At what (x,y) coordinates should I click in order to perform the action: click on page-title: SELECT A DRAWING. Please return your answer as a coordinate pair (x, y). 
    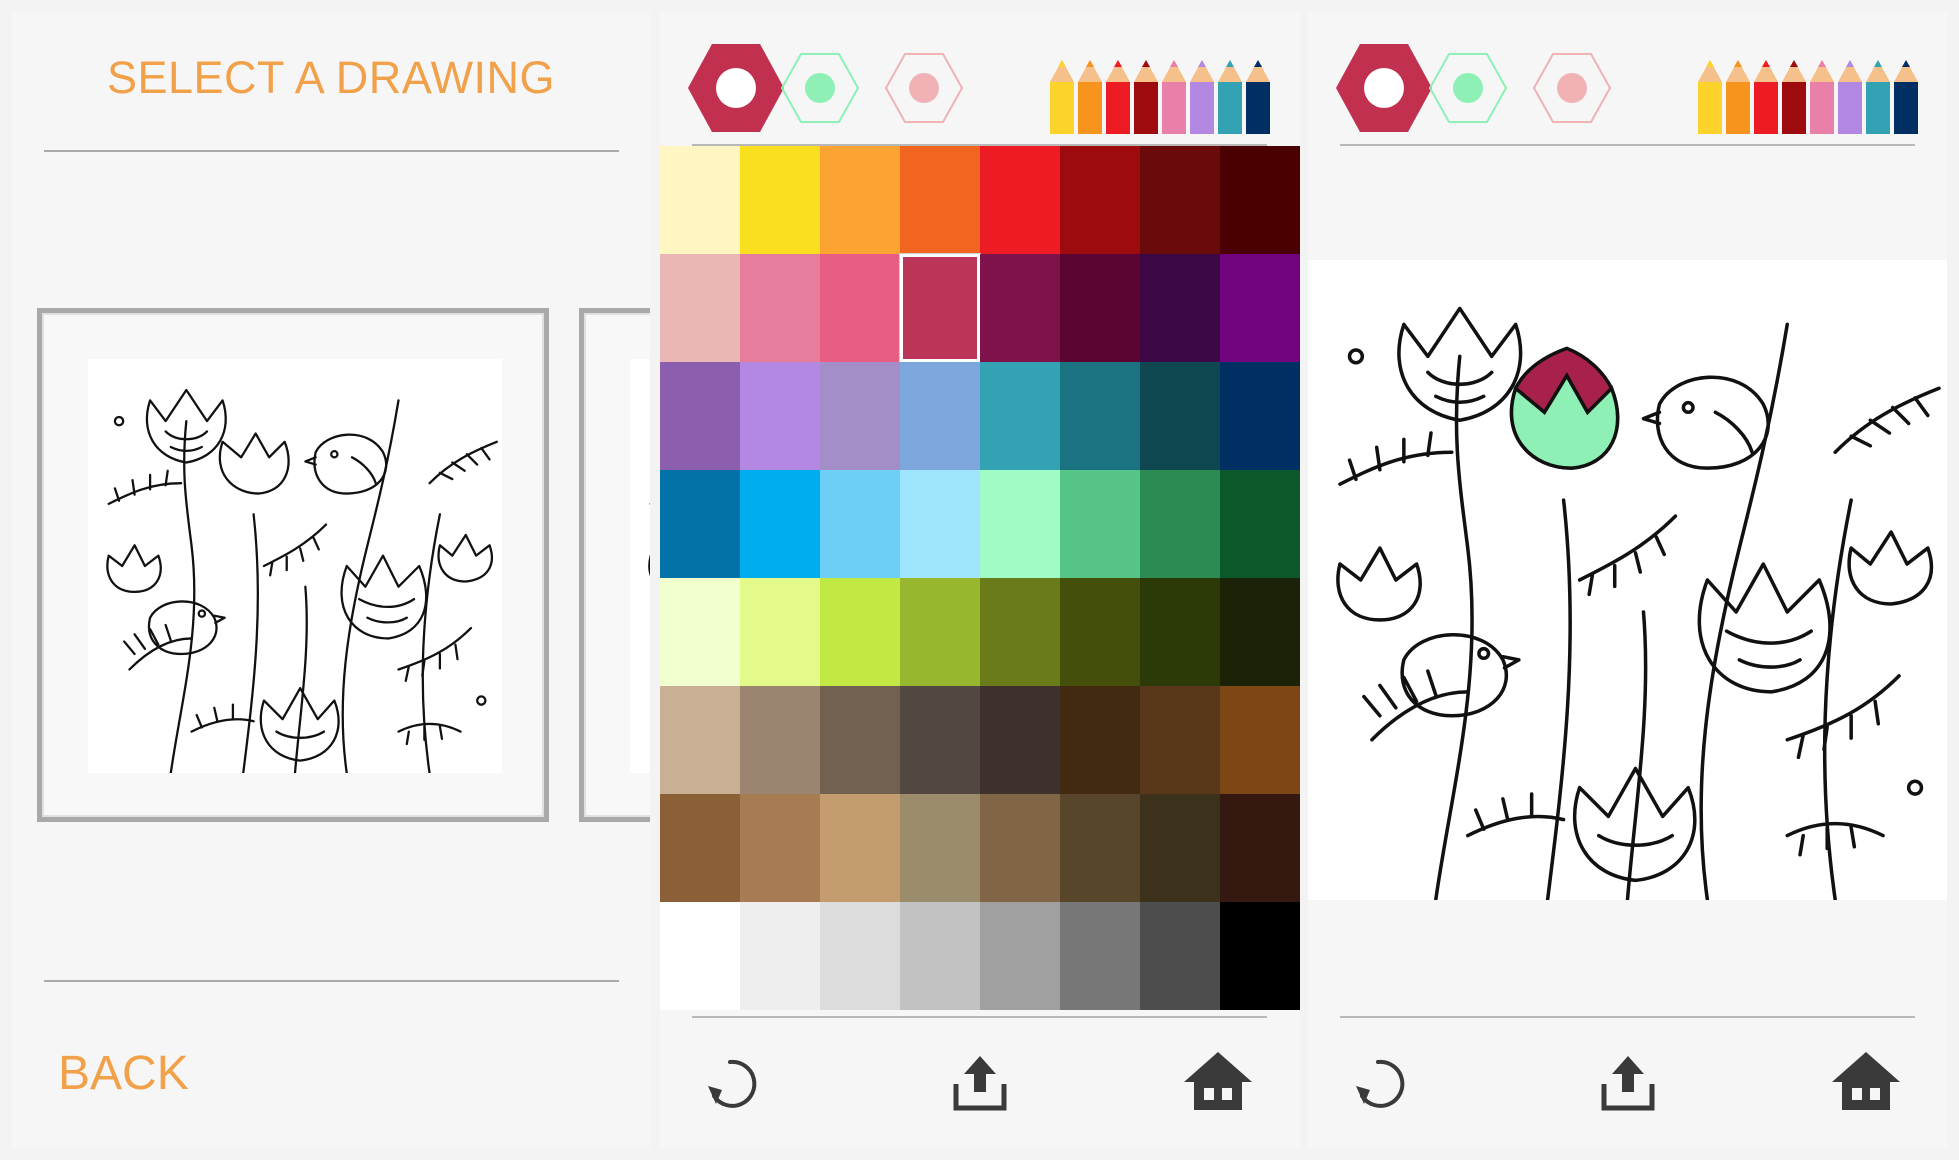
    Looking at the image, I should click on (331, 77).